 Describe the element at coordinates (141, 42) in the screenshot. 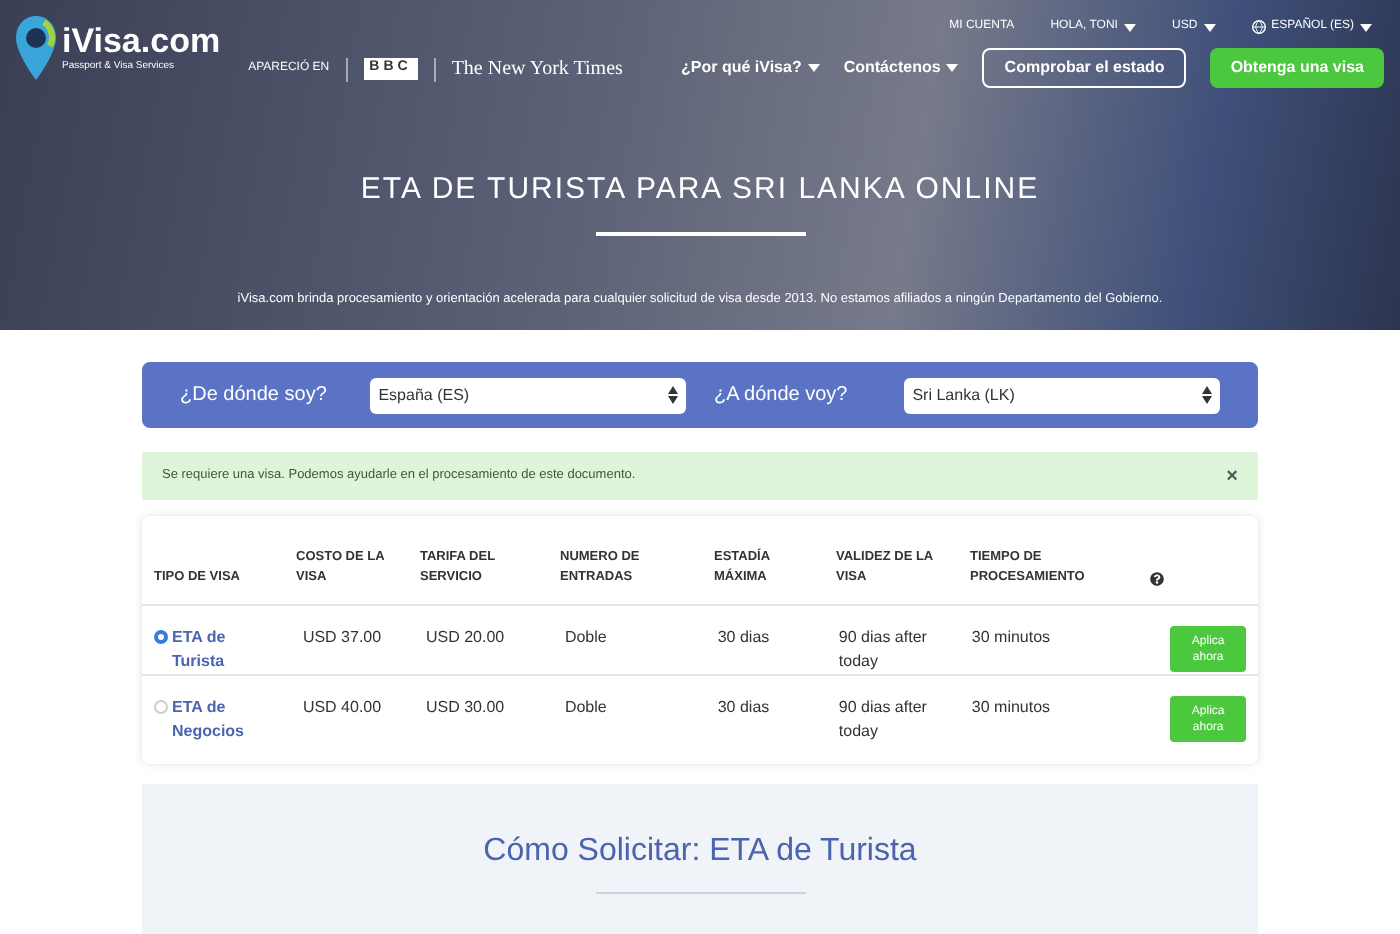

I see `logo-text: iVisa.com` at that location.